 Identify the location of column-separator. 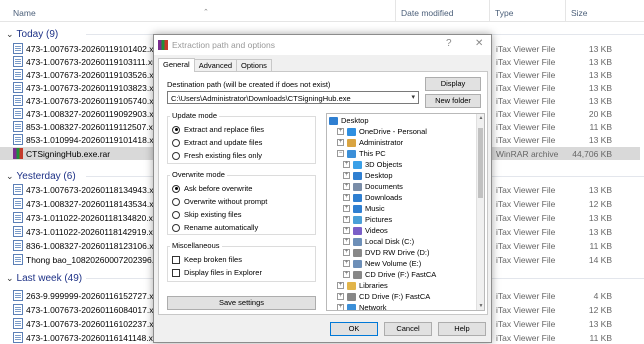
(565, 11).